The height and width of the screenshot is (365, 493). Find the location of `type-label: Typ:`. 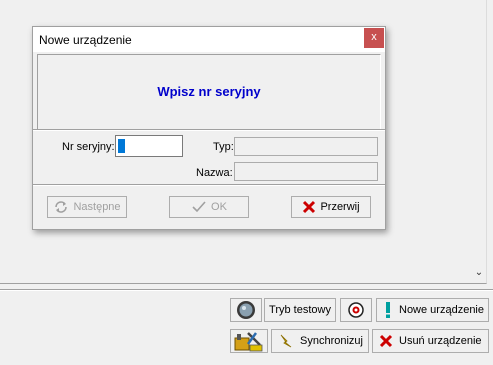

type-label: Typ: is located at coordinates (223, 147).